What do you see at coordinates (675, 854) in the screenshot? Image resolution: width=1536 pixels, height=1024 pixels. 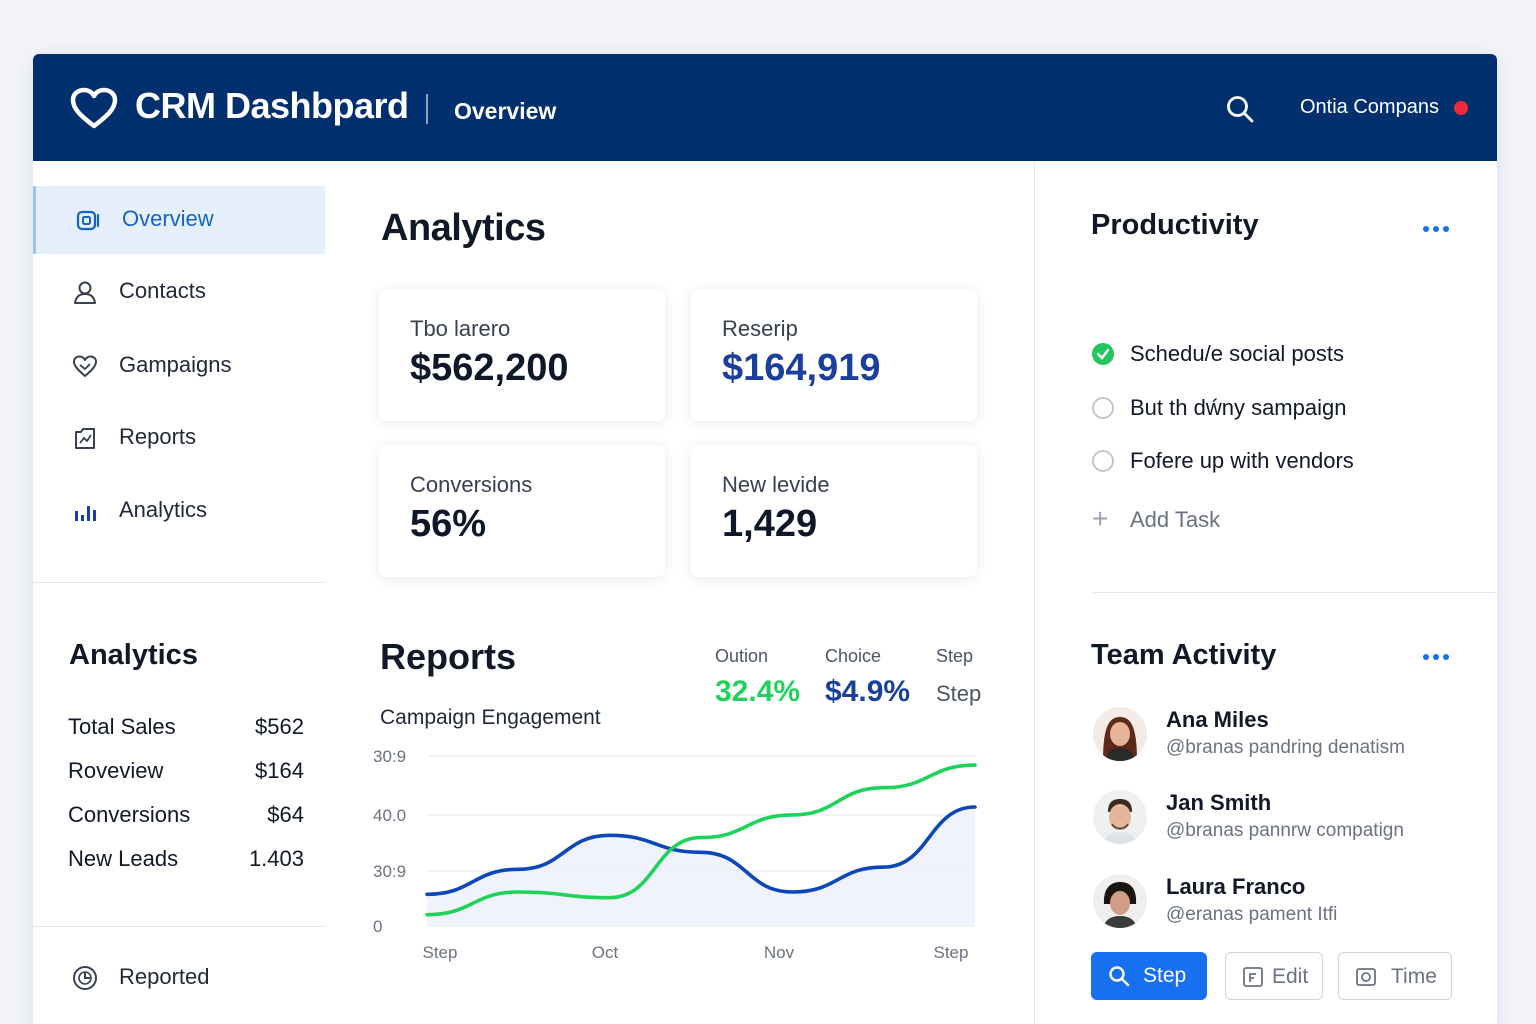 I see `engagement-line-chart: 30:9 40.0 30:9 0 Step Oct Nov Step` at bounding box center [675, 854].